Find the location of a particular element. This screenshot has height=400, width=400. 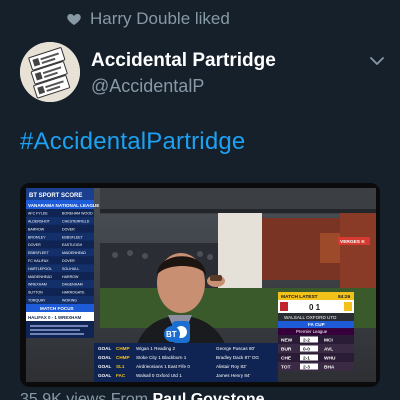

match-focus-score: HALIFAX 0 - 1 WREXHAM is located at coordinates (55, 317).